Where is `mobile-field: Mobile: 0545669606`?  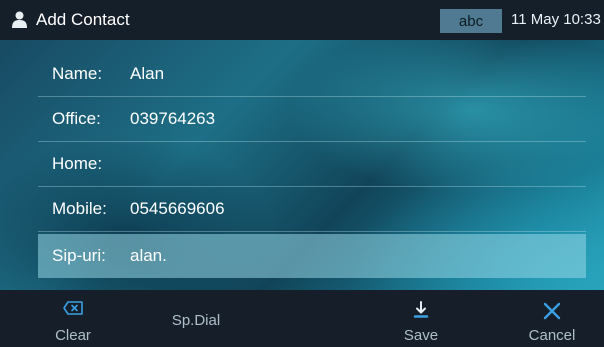 mobile-field: Mobile: 0545669606 is located at coordinates (312, 209).